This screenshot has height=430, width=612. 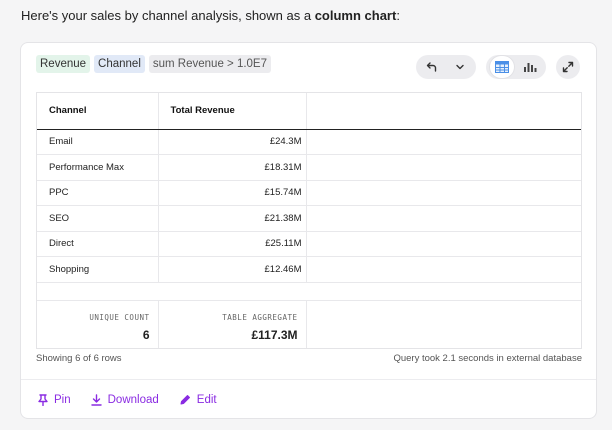 I want to click on card-actions: Pin Download Edit, so click(x=127, y=400).